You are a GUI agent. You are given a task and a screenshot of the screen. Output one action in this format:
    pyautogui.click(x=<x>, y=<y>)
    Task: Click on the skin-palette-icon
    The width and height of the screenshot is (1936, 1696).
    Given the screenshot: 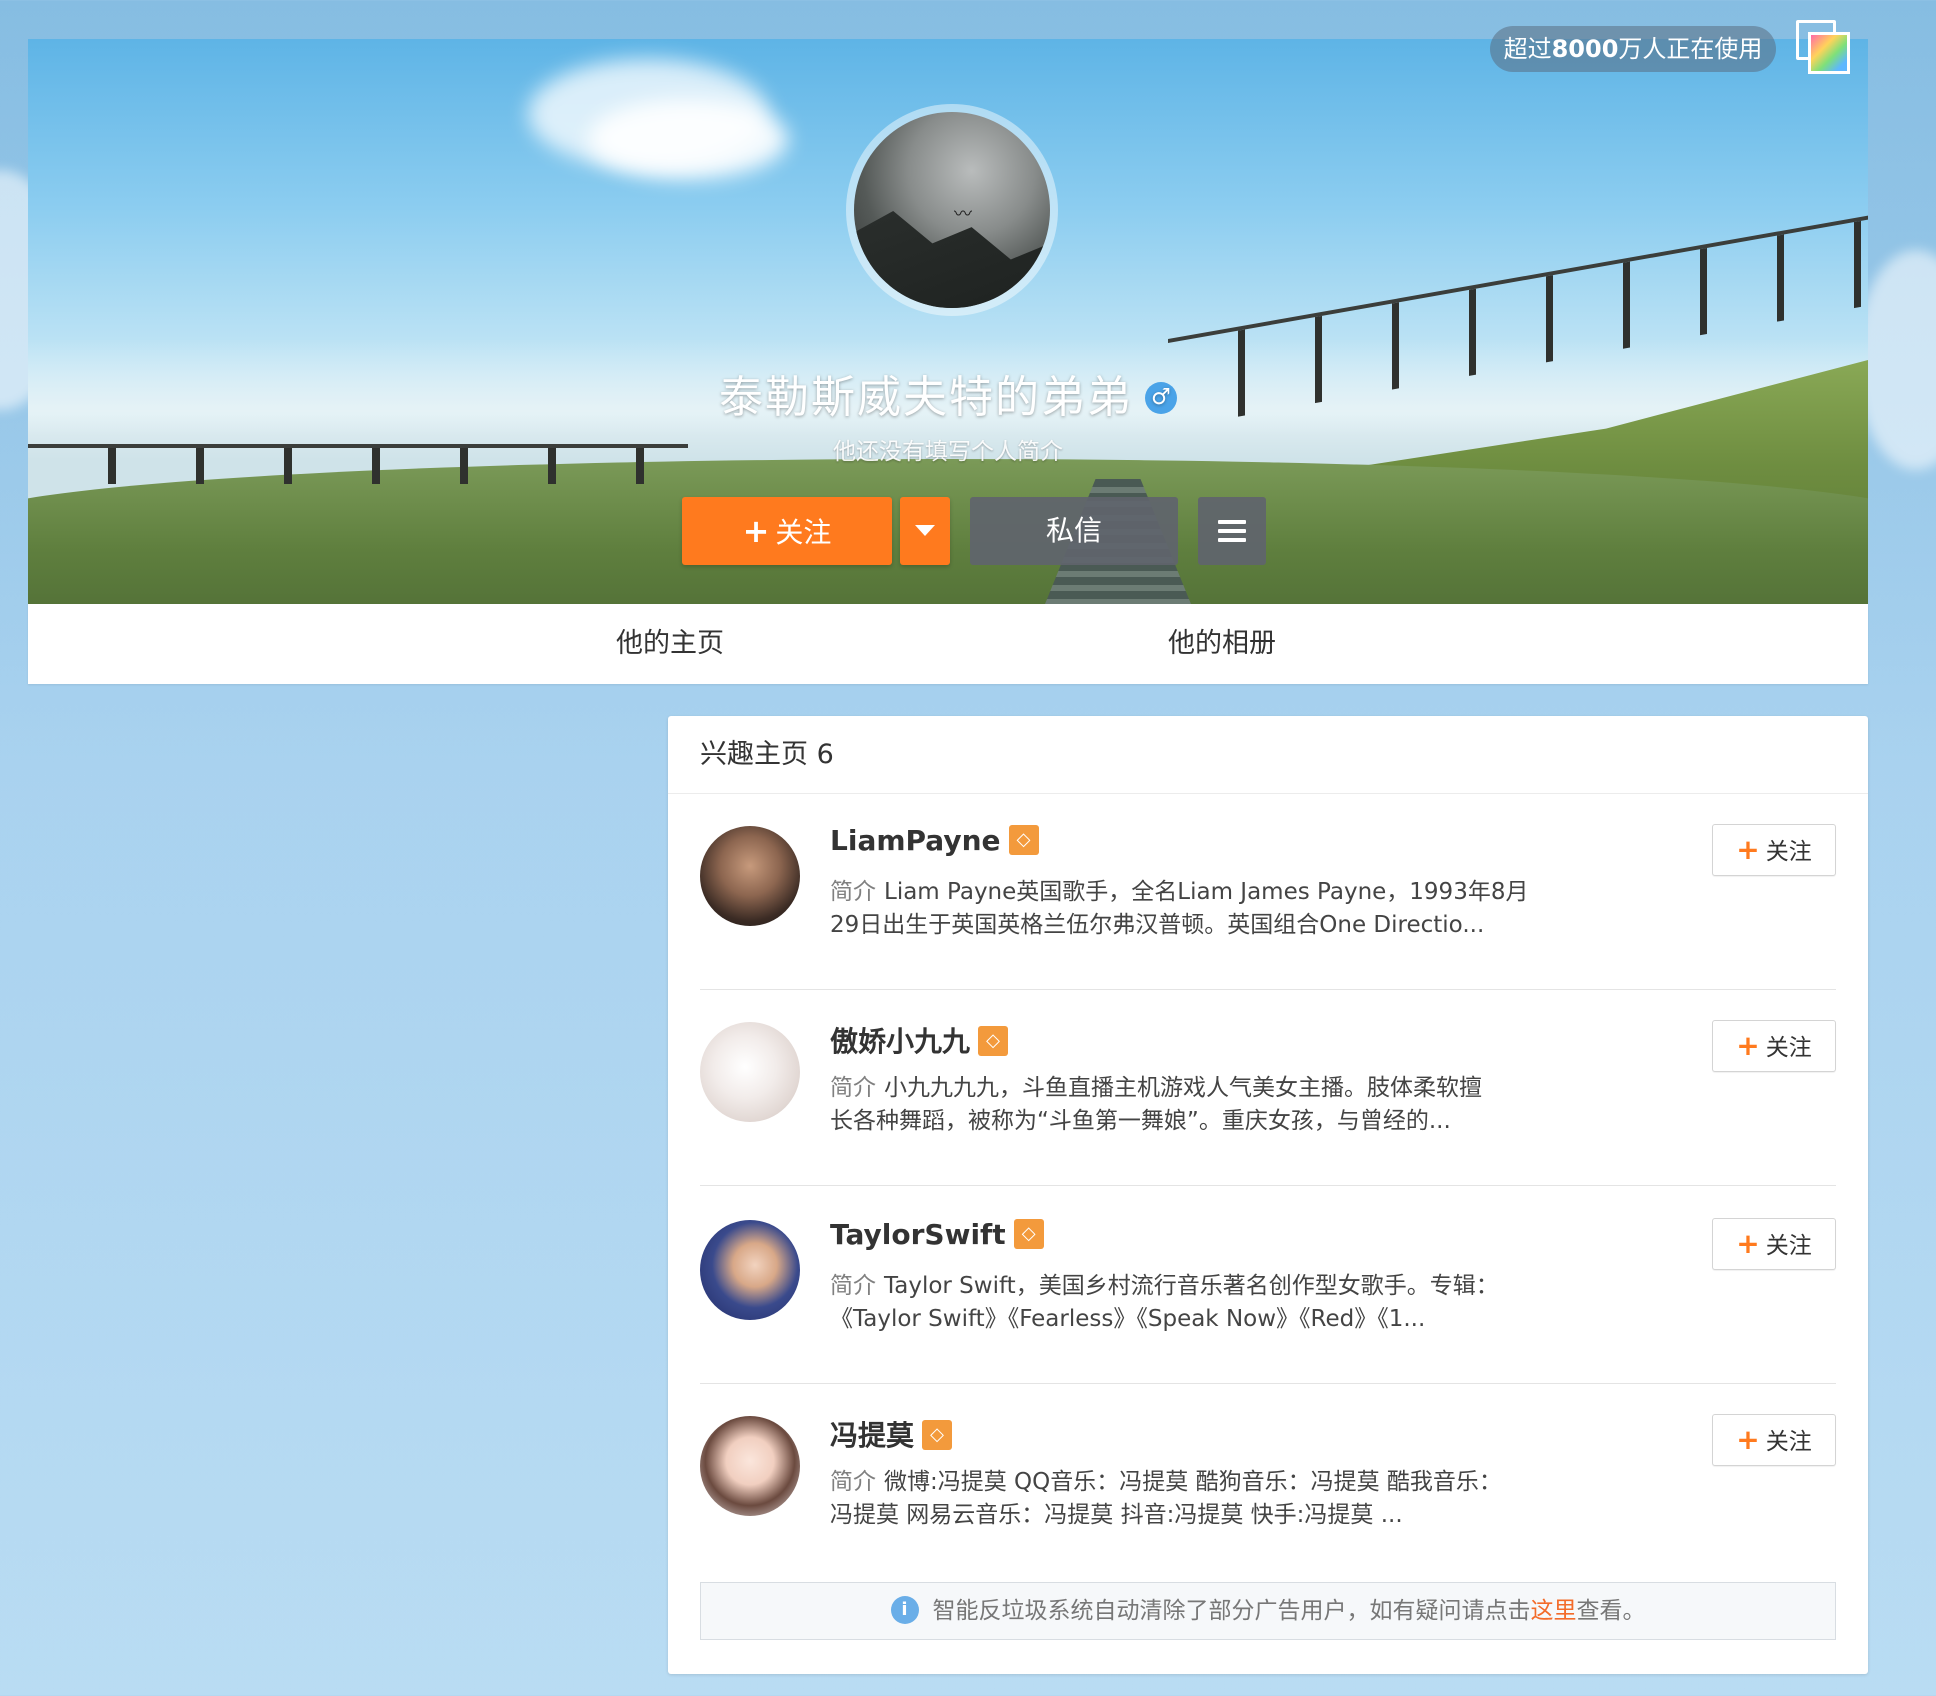 What is the action you would take?
    pyautogui.click(x=1823, y=47)
    